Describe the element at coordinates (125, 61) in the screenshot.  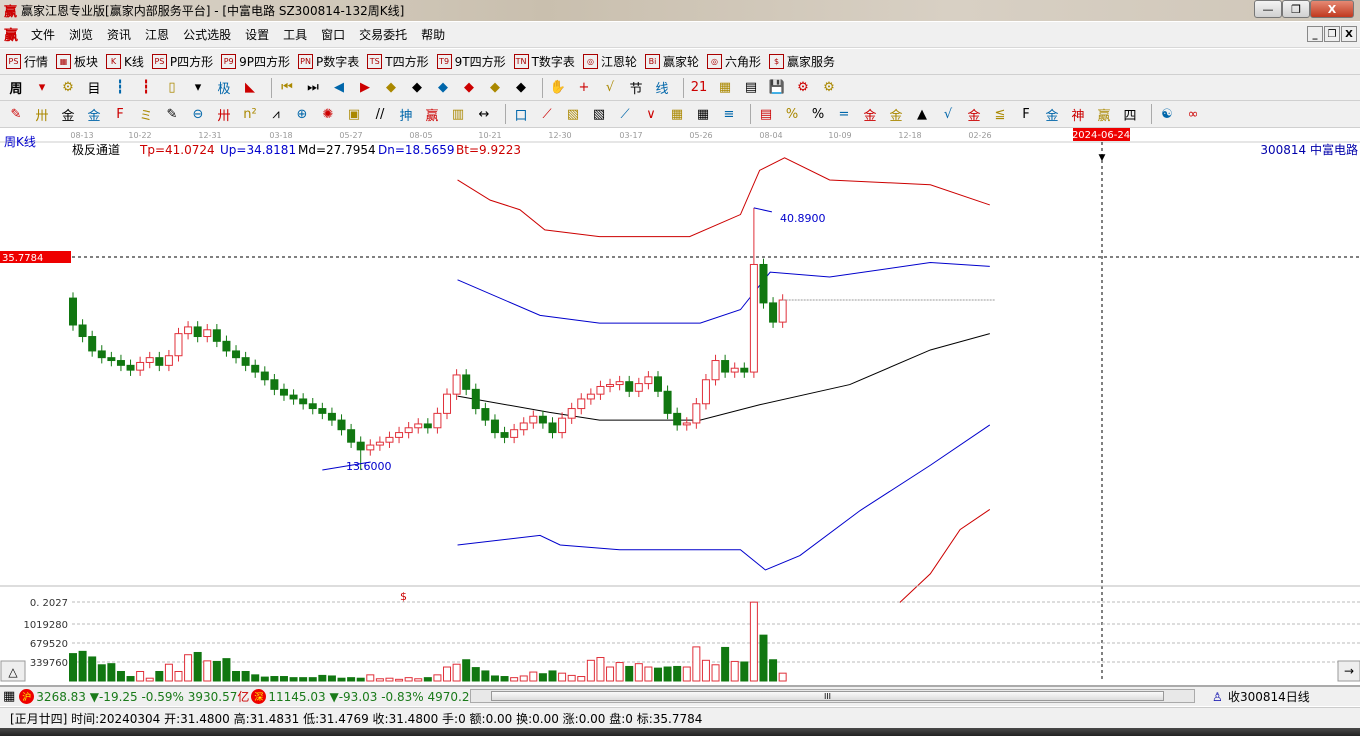
I see `toolbar-button-2: K K线` at that location.